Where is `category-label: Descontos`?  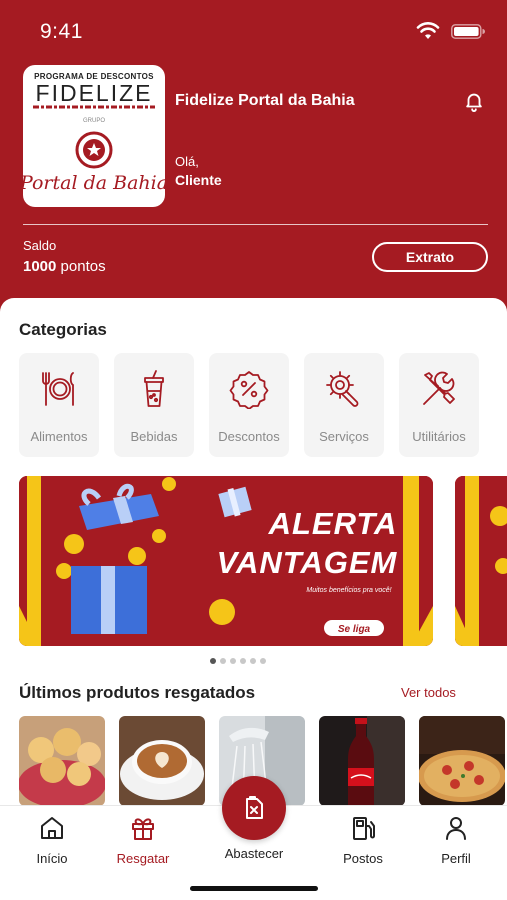 category-label: Descontos is located at coordinates (249, 436).